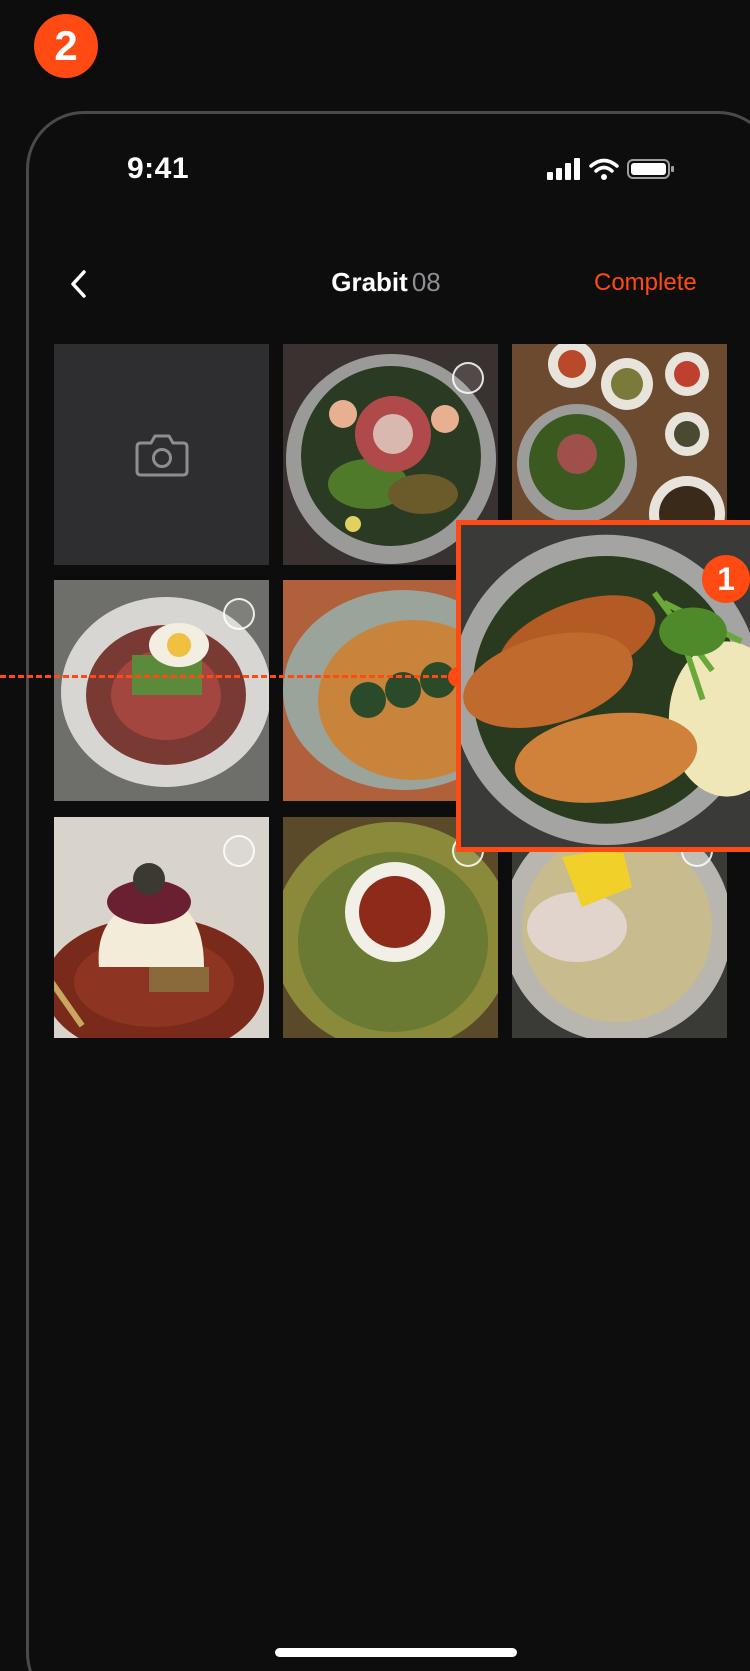 The height and width of the screenshot is (1671, 750). What do you see at coordinates (604, 169) in the screenshot?
I see `wifi-icon` at bounding box center [604, 169].